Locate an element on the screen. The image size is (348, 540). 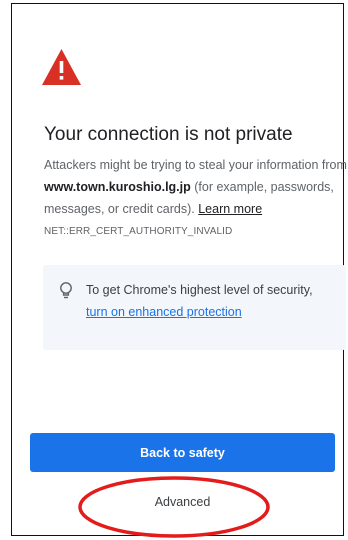
warning-triangle-icon is located at coordinates (61, 67).